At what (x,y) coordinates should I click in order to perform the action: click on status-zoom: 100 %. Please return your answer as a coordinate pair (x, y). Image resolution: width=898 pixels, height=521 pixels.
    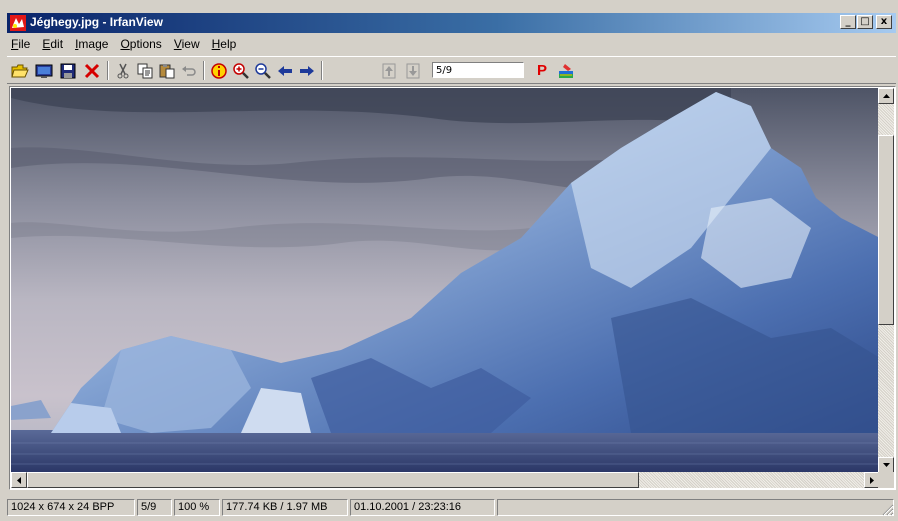
    Looking at the image, I should click on (197, 507).